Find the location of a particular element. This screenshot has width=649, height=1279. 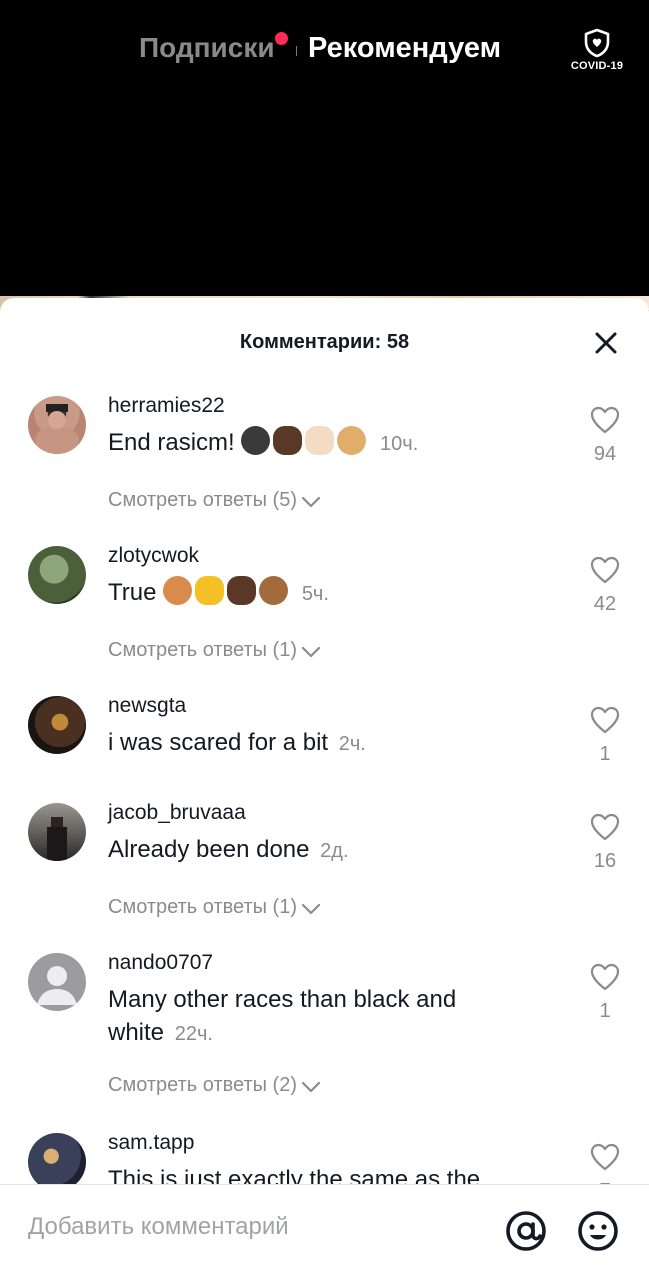

like-button: 94 is located at coordinates (605, 436).